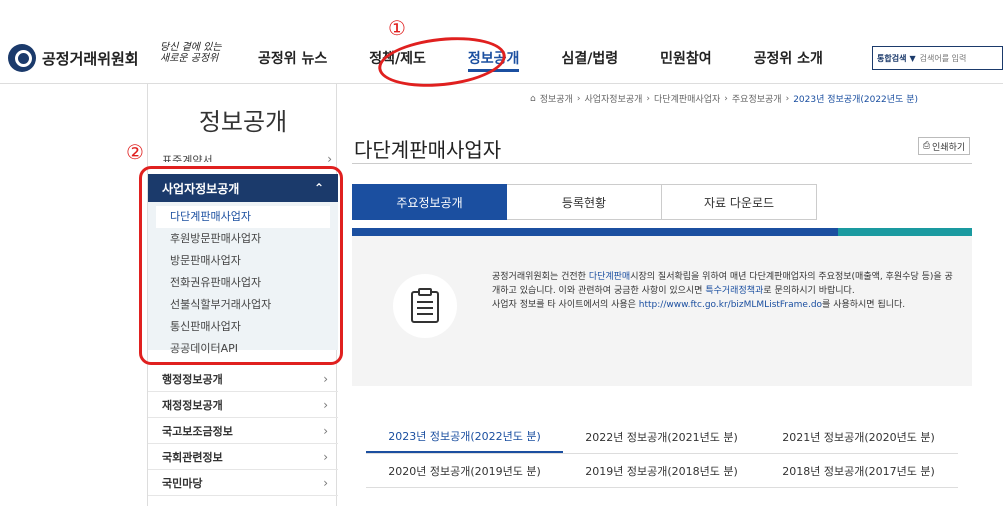 The width and height of the screenshot is (1003, 506). What do you see at coordinates (192, 405) in the screenshot?
I see `sidebar-item-label: 재정정보공개` at bounding box center [192, 405].